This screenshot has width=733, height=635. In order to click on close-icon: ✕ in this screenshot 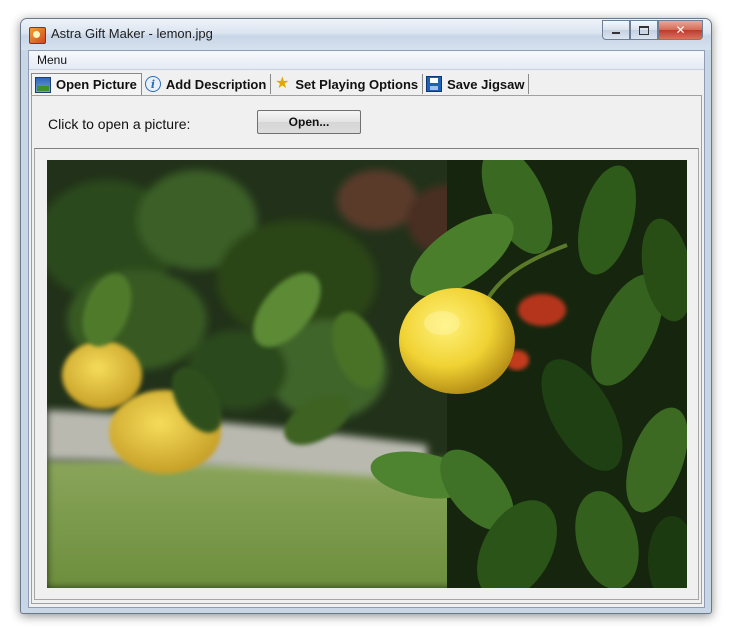, I will do `click(680, 30)`.